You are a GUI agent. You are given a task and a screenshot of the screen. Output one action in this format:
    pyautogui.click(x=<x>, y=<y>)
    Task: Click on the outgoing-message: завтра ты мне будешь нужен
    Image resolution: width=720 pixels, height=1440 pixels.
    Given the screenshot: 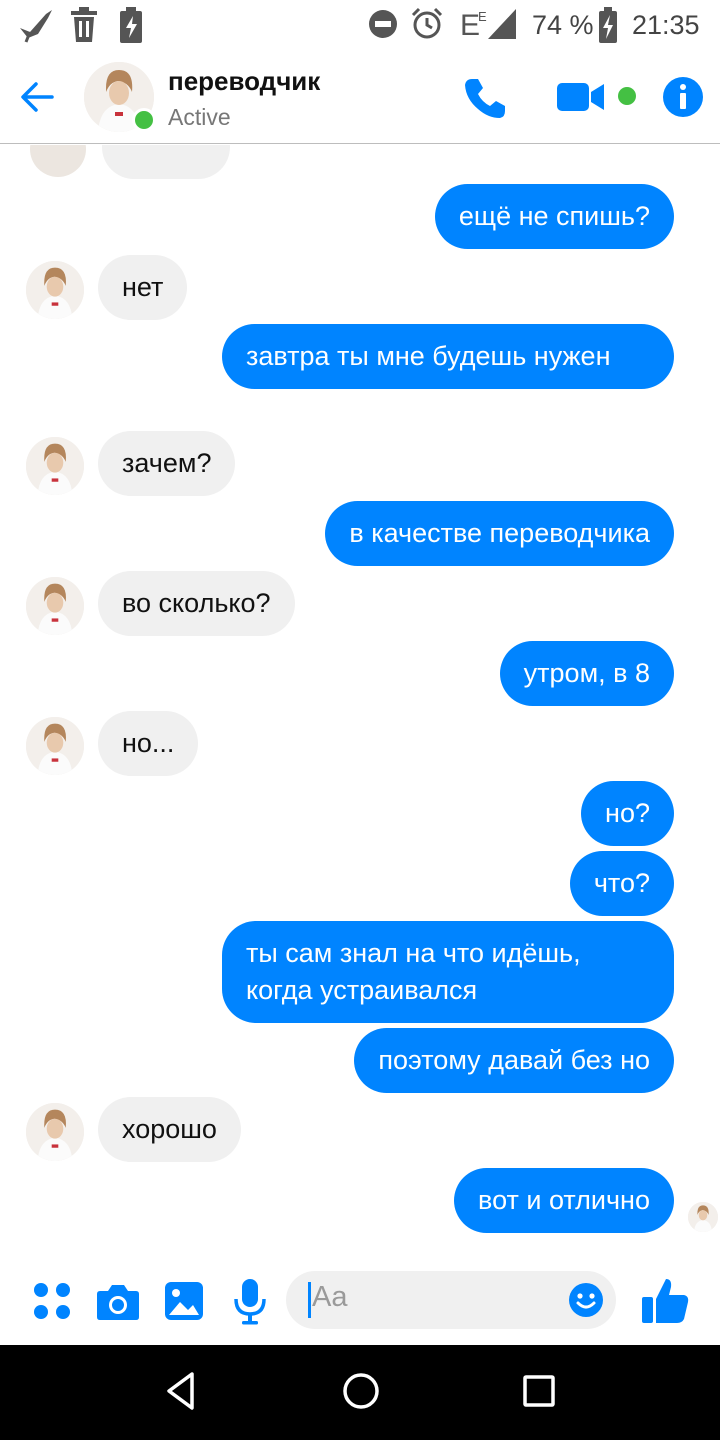 What is the action you would take?
    pyautogui.click(x=448, y=356)
    